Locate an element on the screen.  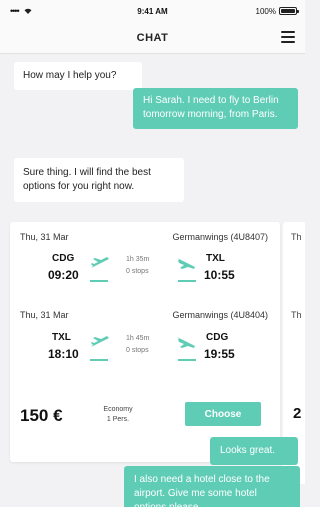
signal-icon: •••• is located at coordinates (15, 11).